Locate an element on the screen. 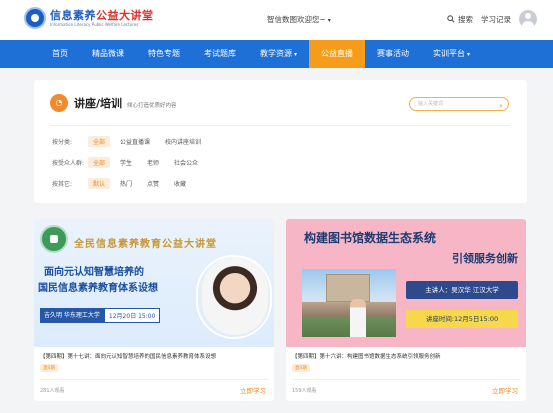 This screenshot has width=553, height=413. logo-title-part1: 信息素养 is located at coordinates (73, 15).